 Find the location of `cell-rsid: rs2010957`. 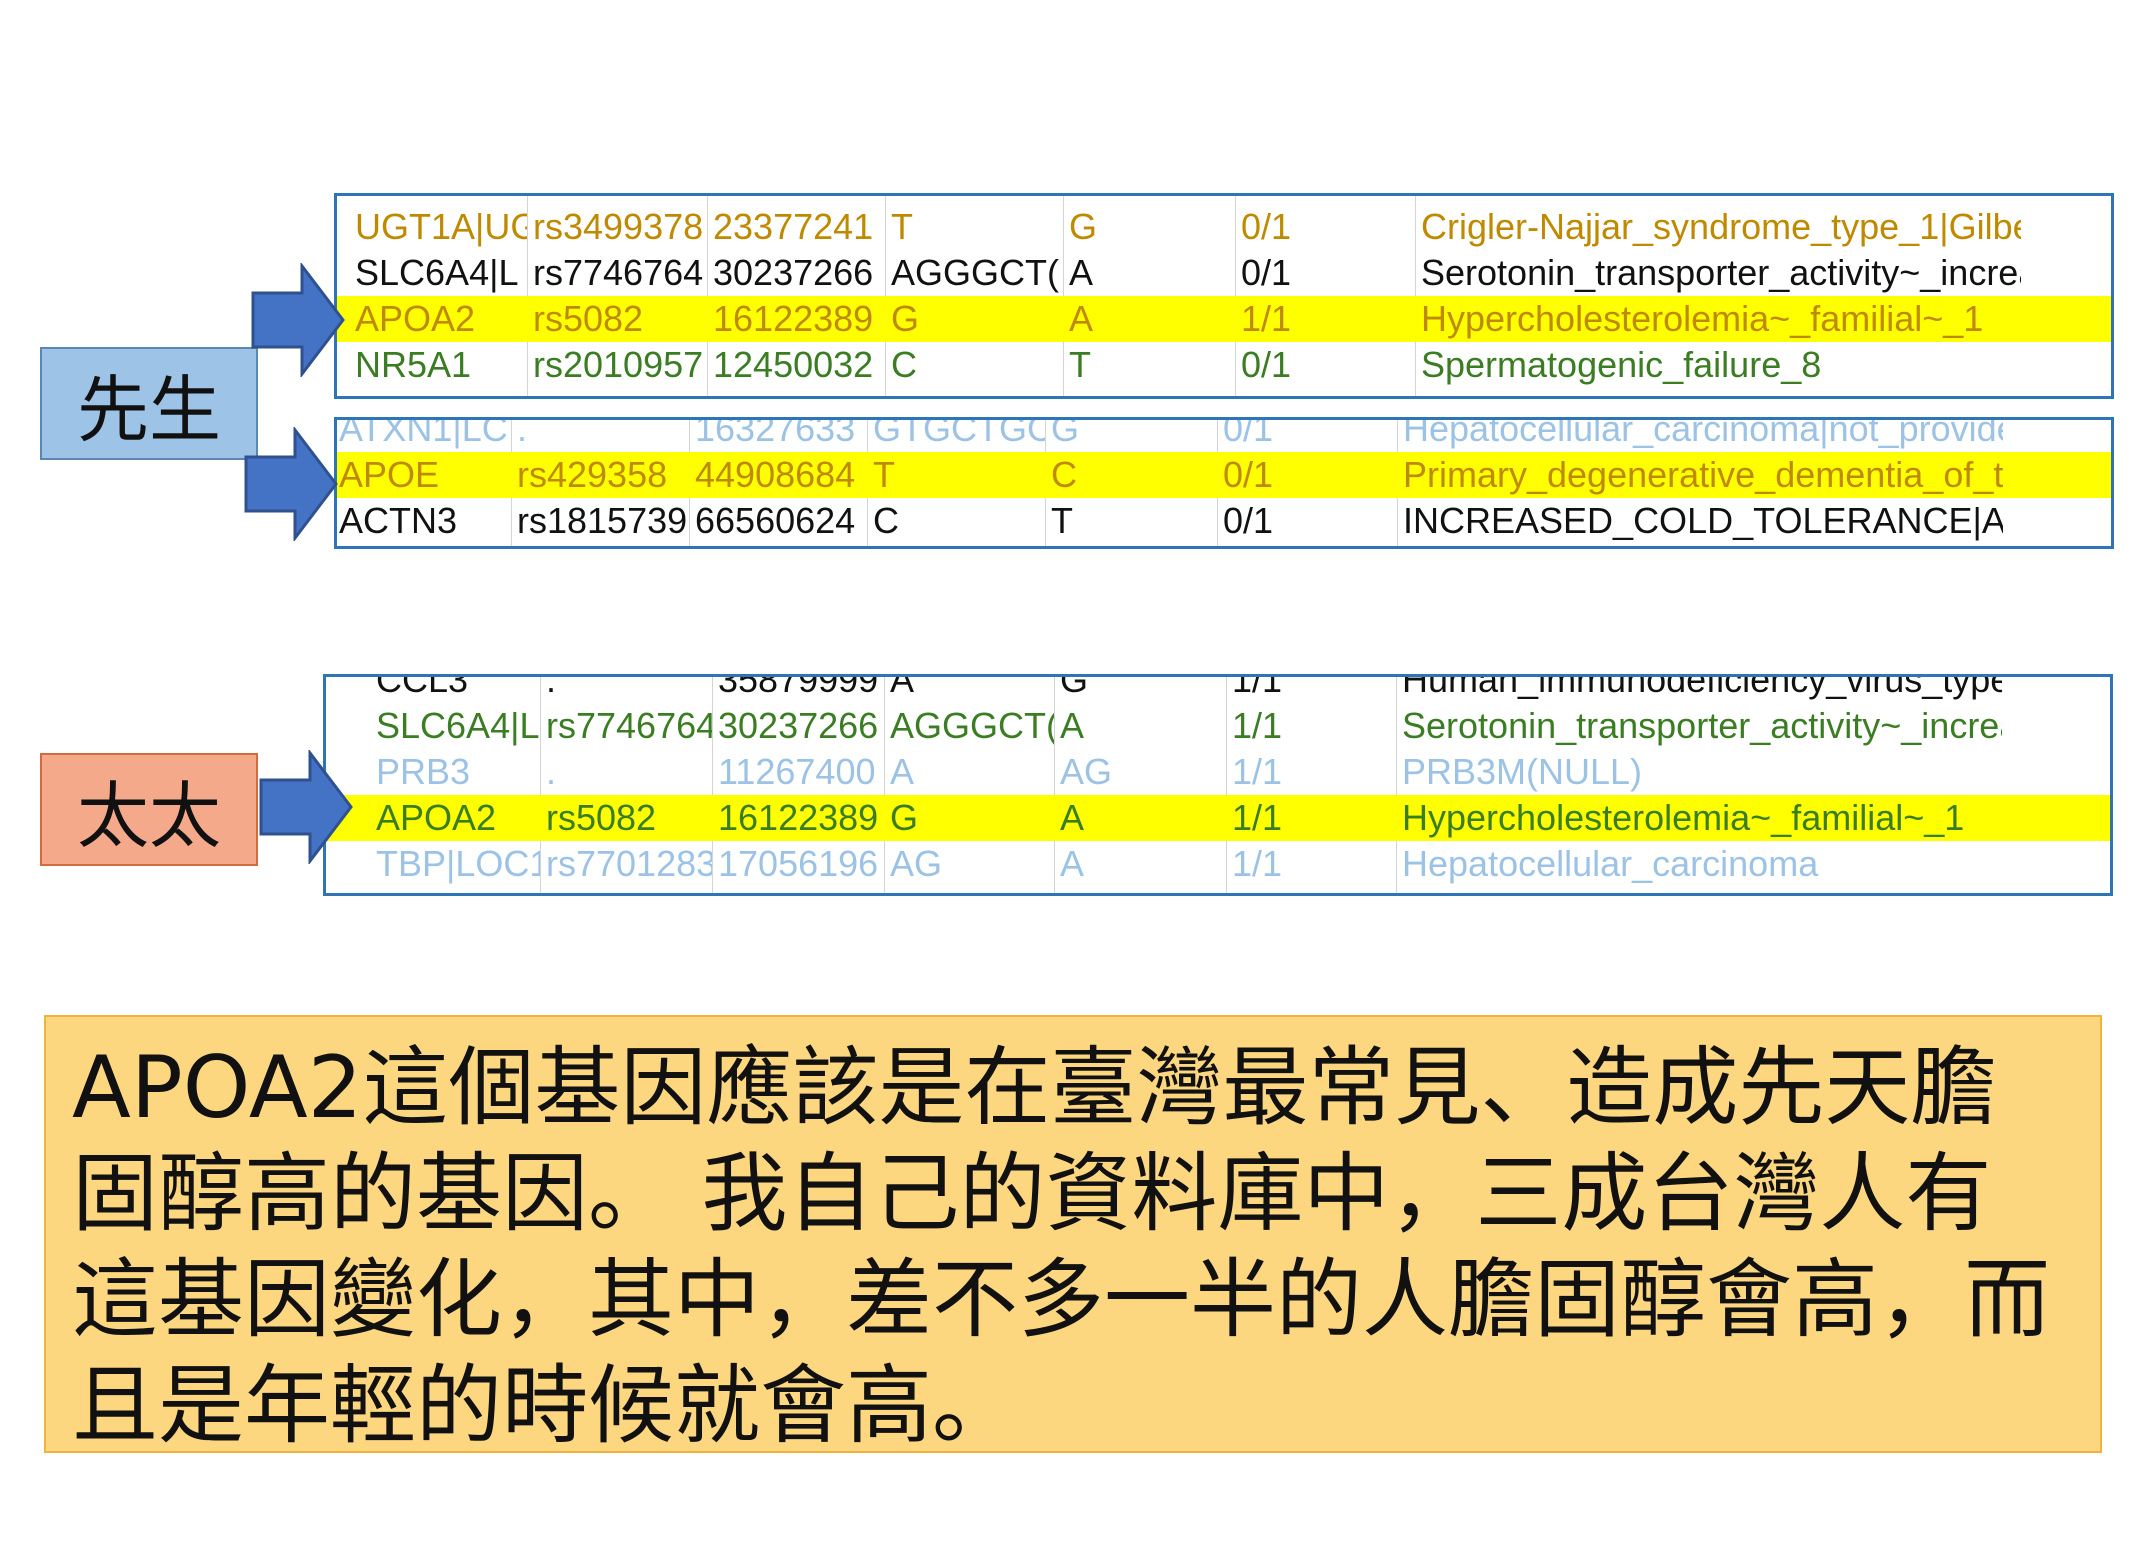

cell-rsid: rs2010957 is located at coordinates (618, 364).